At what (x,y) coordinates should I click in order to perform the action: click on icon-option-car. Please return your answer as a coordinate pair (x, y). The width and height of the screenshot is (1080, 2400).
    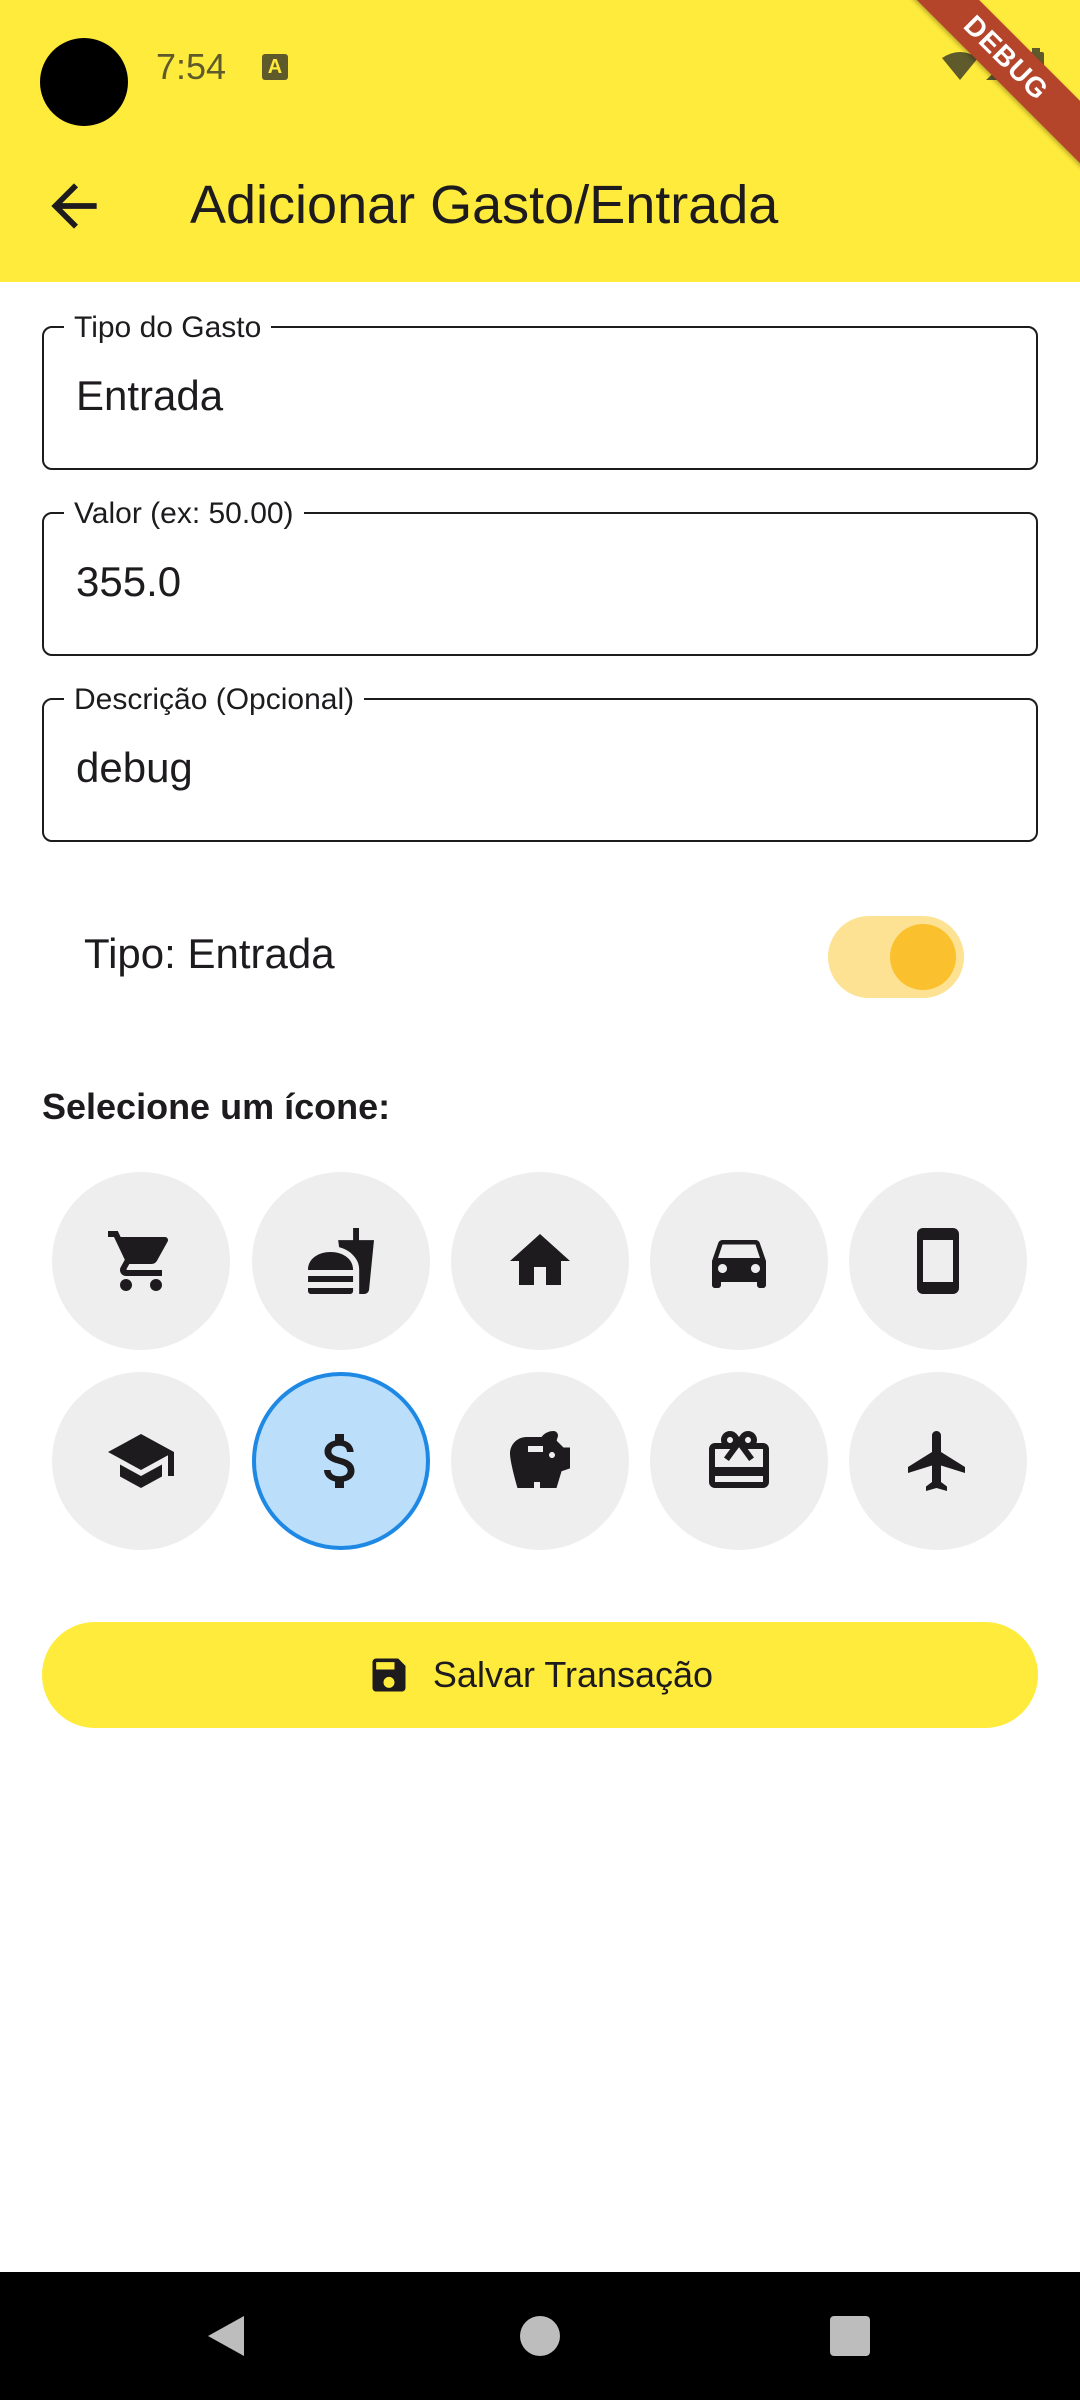
    Looking at the image, I should click on (739, 1261).